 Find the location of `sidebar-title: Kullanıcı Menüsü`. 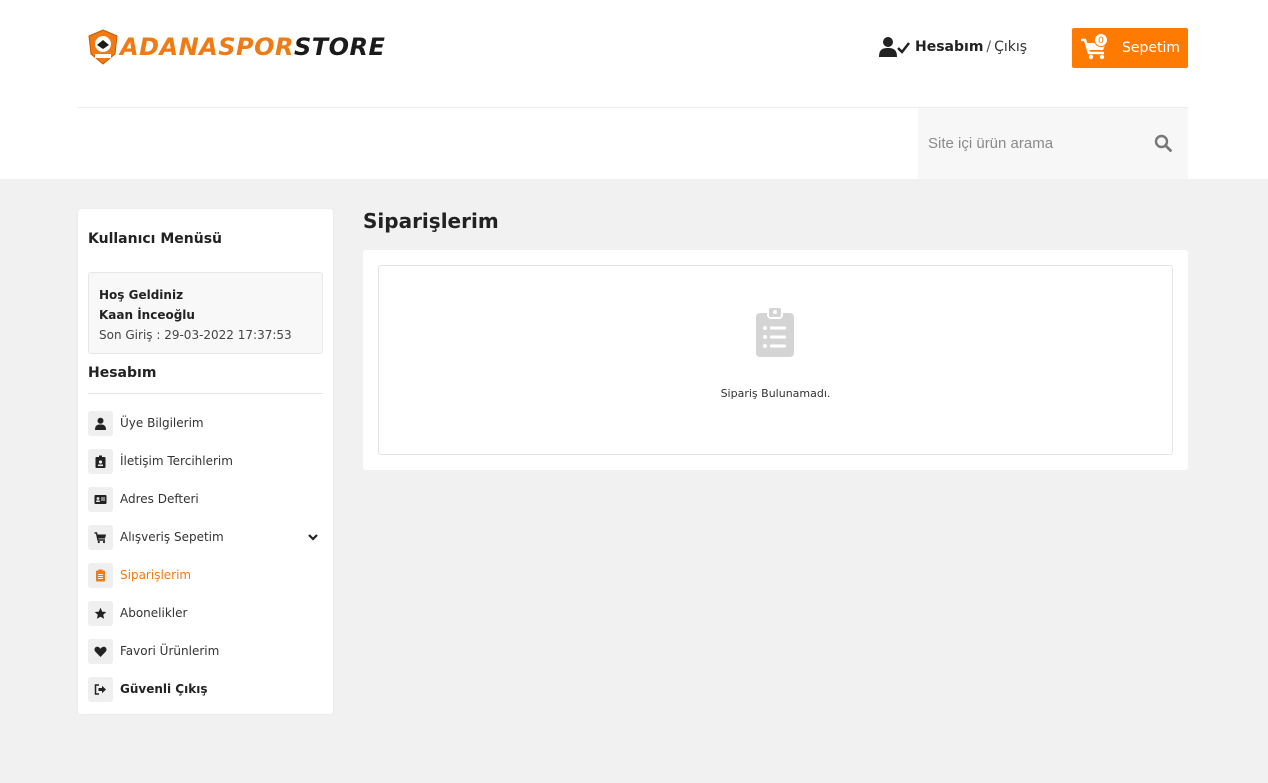

sidebar-title: Kullanıcı Menüsü is located at coordinates (155, 239).